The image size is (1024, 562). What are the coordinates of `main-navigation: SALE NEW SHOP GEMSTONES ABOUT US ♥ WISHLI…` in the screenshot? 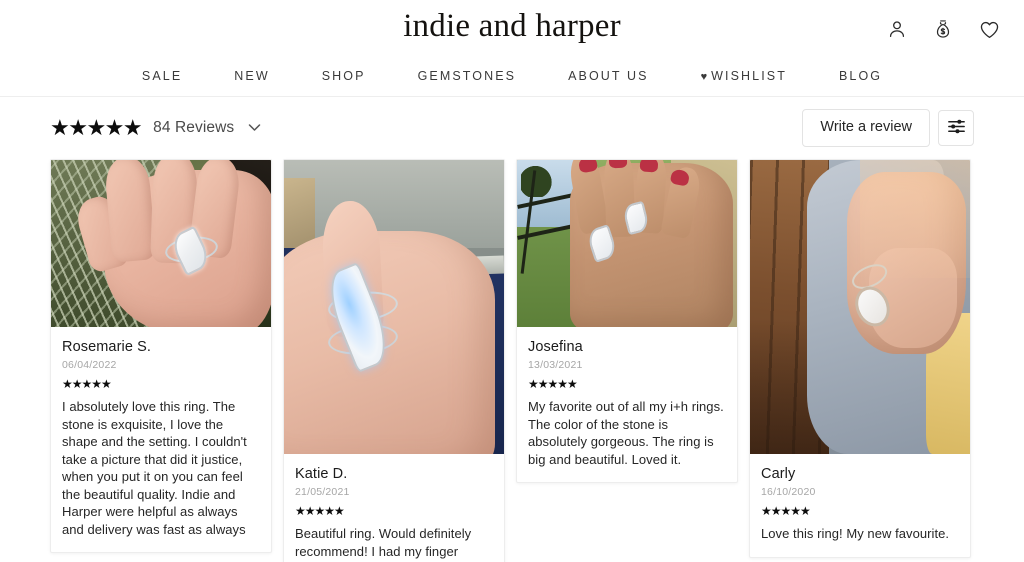 It's located at (512, 76).